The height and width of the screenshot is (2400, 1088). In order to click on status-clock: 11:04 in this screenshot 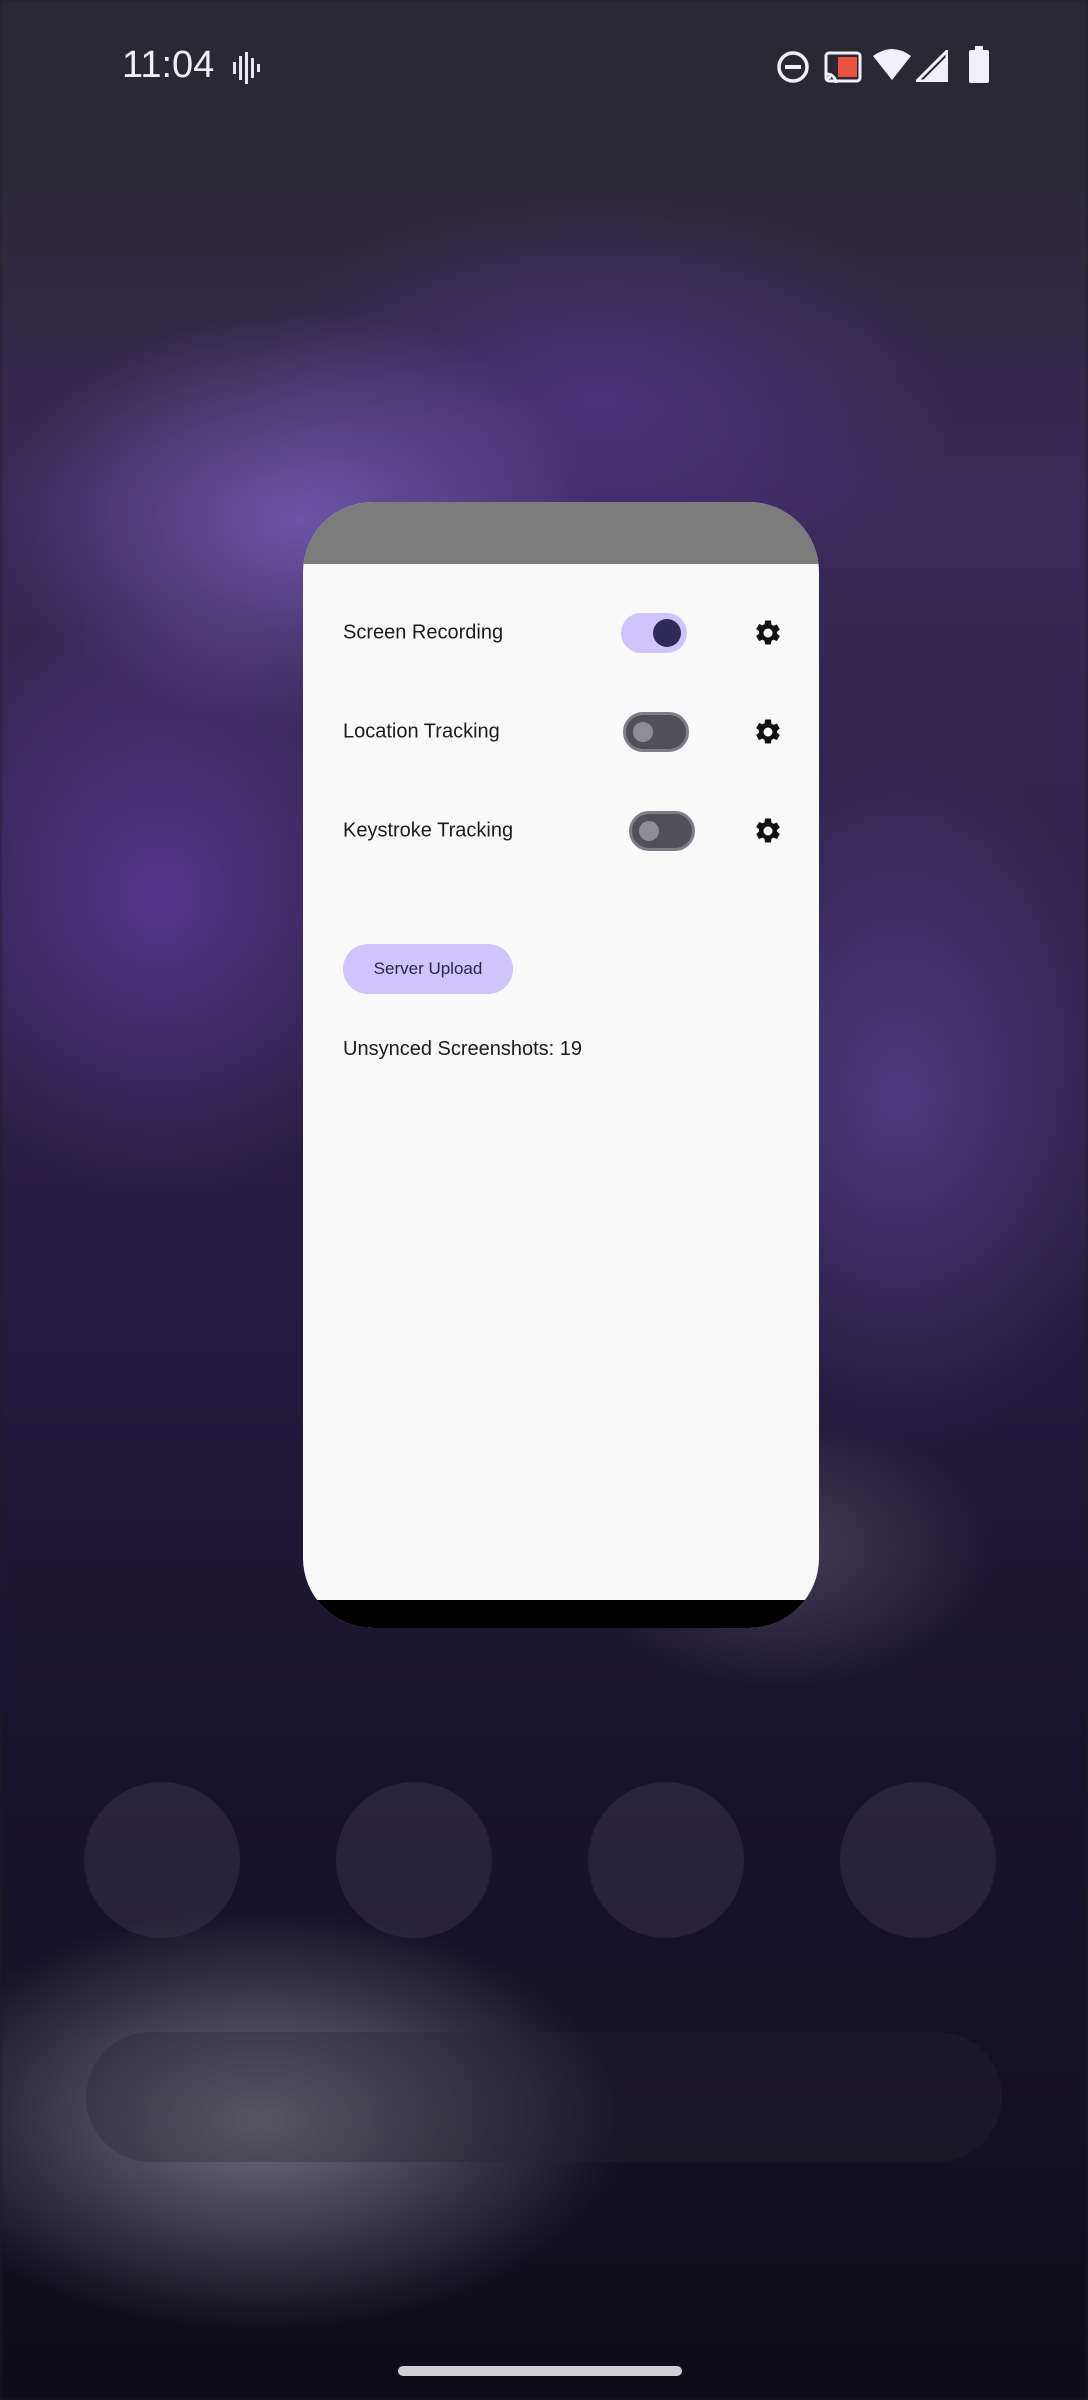, I will do `click(168, 65)`.